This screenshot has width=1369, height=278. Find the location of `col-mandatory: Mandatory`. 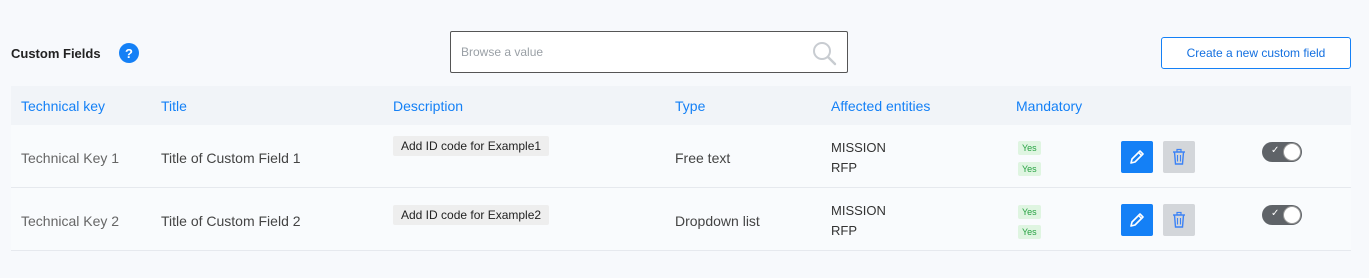

col-mandatory: Mandatory is located at coordinates (1049, 106).